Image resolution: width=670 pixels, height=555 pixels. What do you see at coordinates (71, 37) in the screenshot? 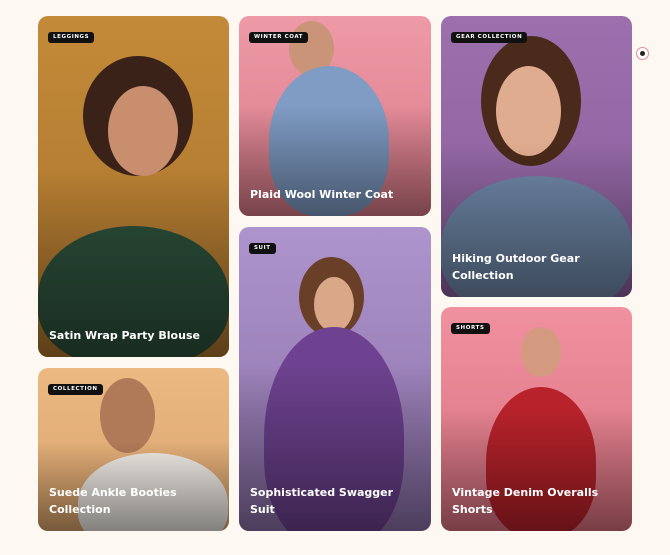
I see `category-badge: Leggings` at bounding box center [71, 37].